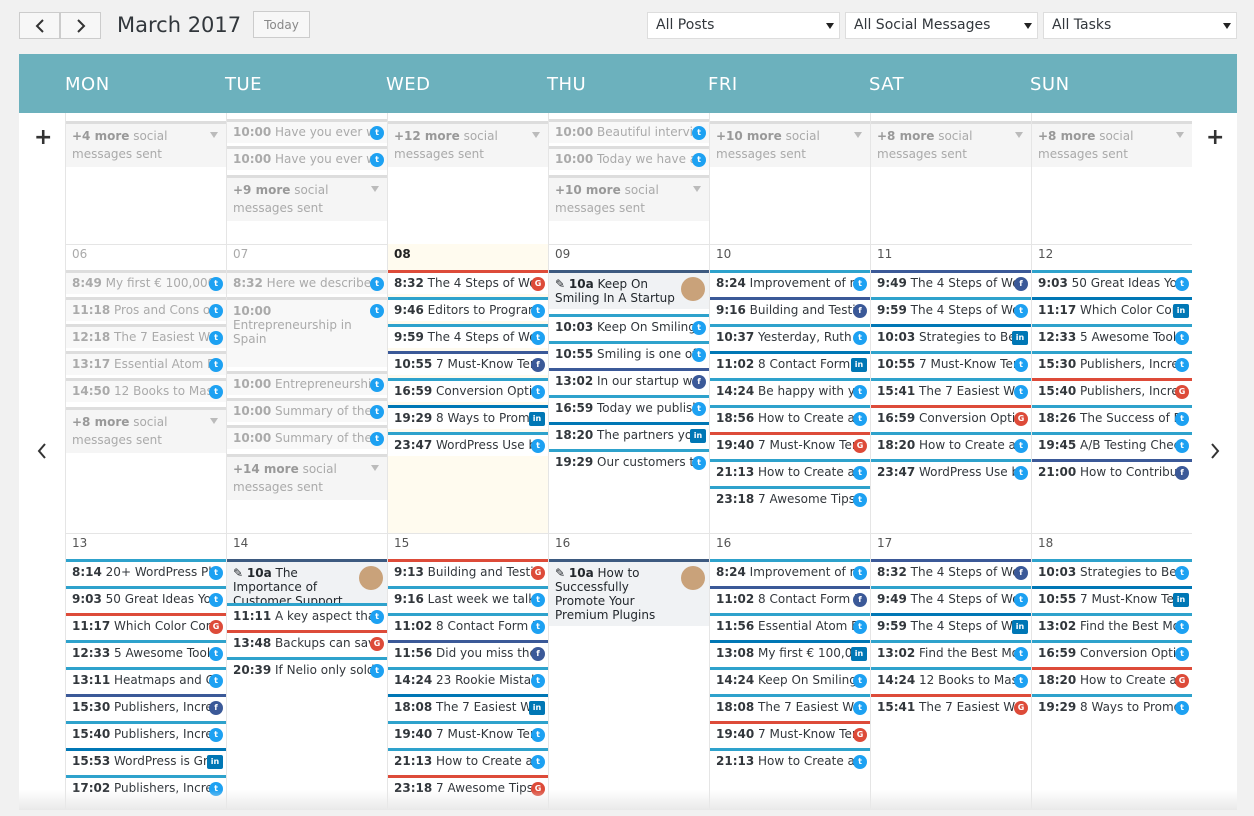 The height and width of the screenshot is (816, 1254). What do you see at coordinates (468, 336) in the screenshot?
I see `social-message: 9:59 The 4 Steps of Wo t` at bounding box center [468, 336].